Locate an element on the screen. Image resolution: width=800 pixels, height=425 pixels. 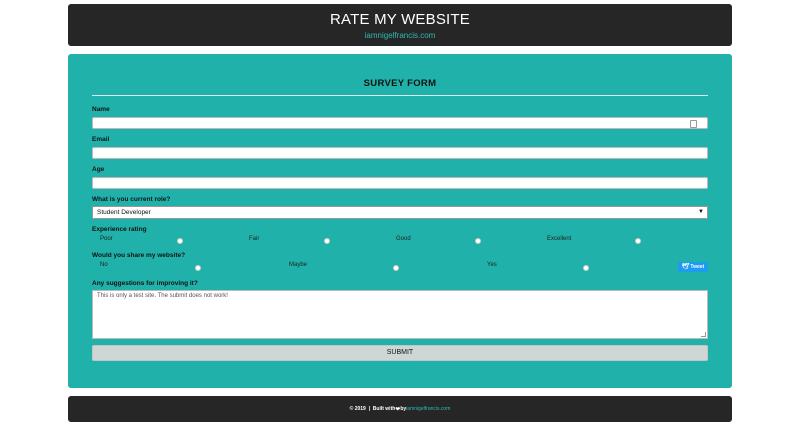
email-field is located at coordinates (400, 153).